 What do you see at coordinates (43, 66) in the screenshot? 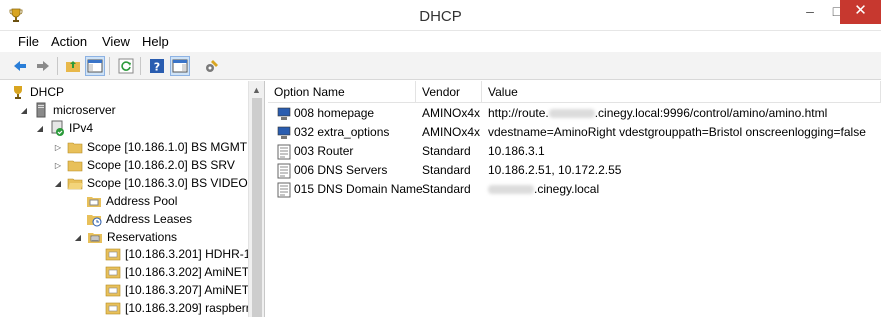
I see `forward-button` at bounding box center [43, 66].